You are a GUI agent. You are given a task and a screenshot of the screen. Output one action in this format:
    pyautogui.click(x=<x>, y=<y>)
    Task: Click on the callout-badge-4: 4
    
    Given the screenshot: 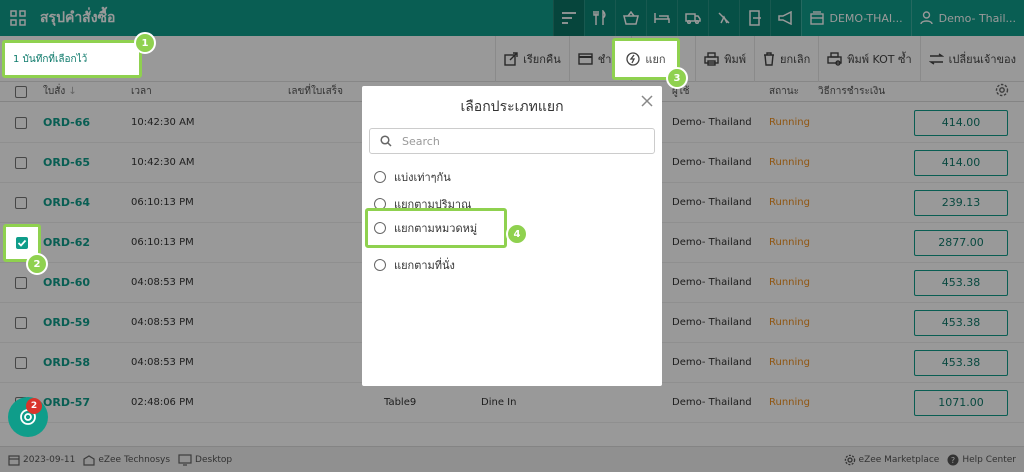 What is the action you would take?
    pyautogui.click(x=517, y=234)
    